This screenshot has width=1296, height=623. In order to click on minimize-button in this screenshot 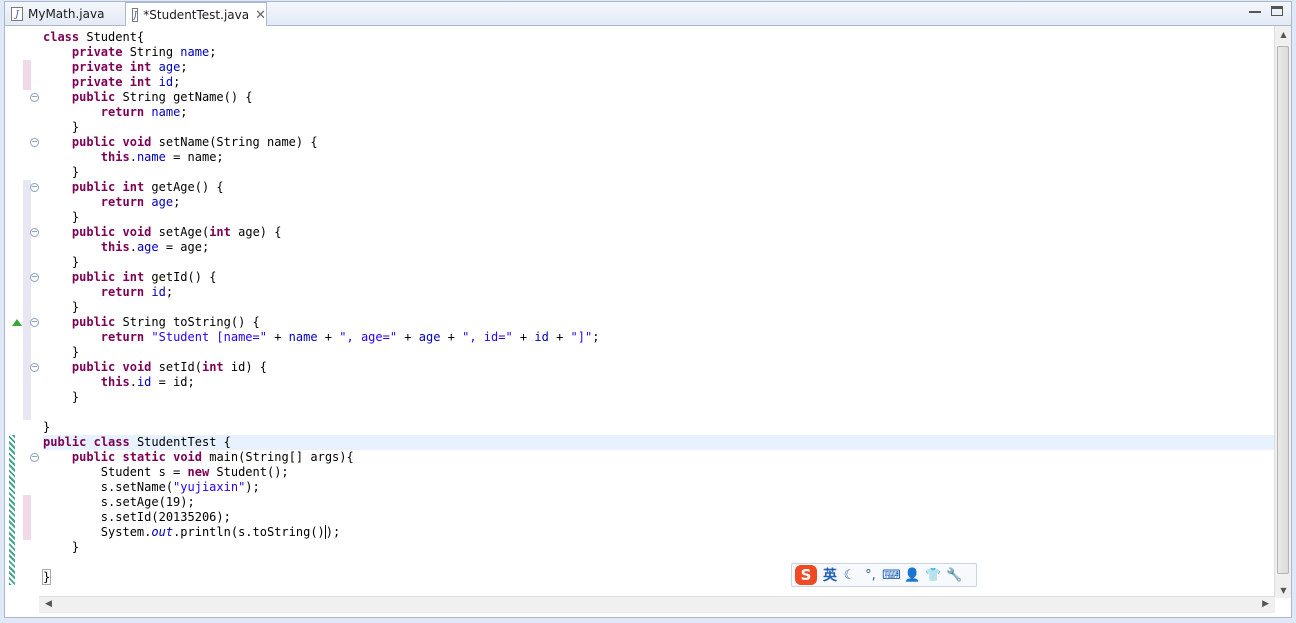, I will do `click(1255, 9)`.